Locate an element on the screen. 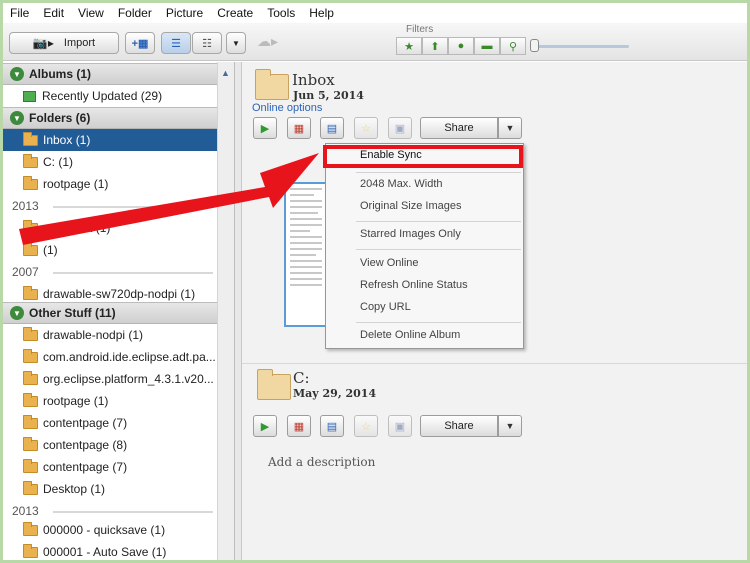  annotation-arrow is located at coordinates (169, 199).